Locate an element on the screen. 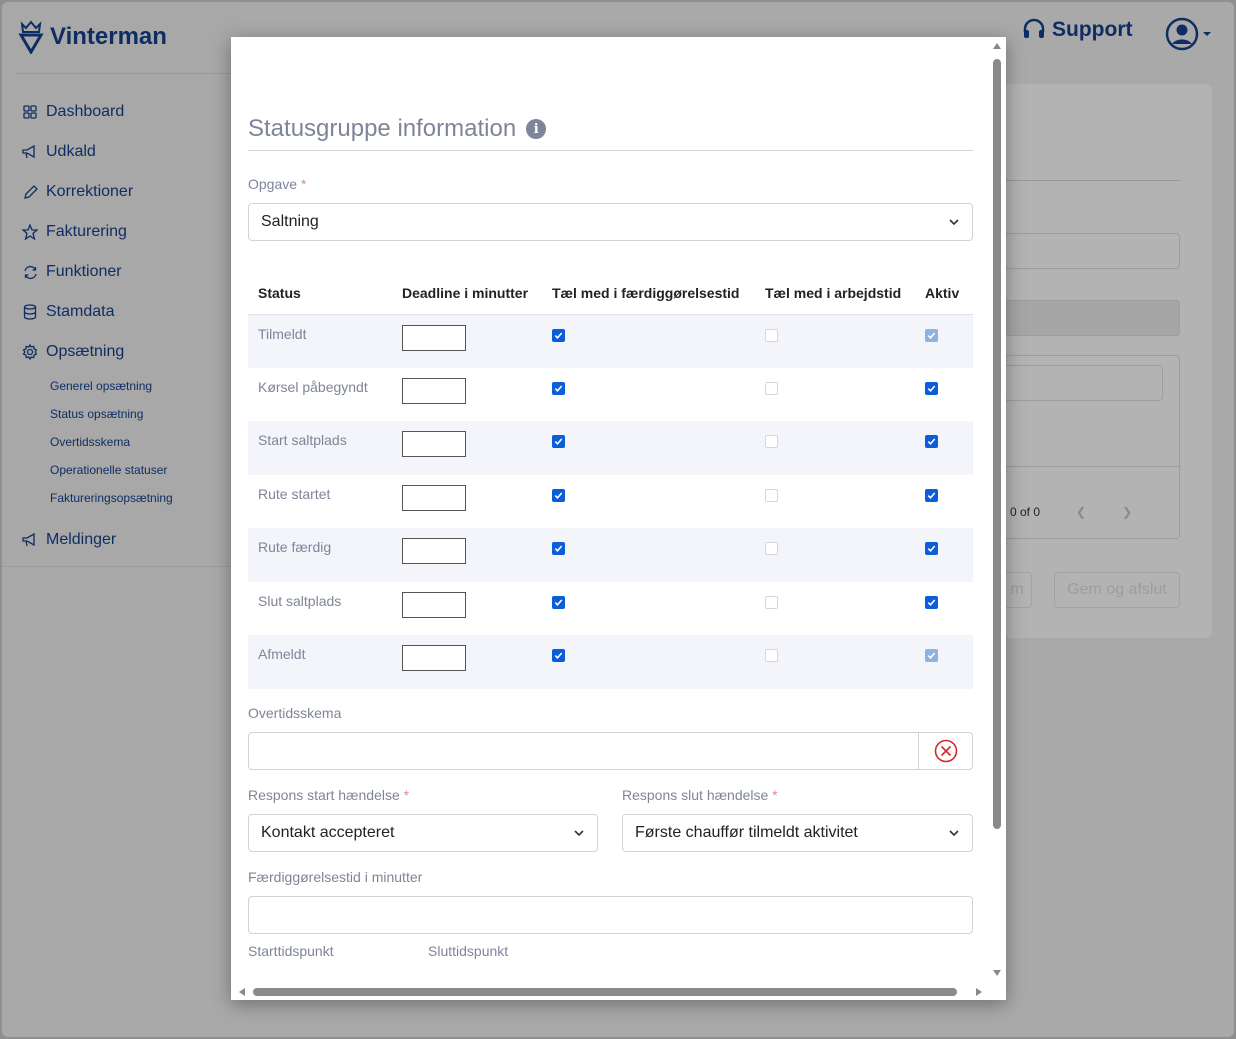 This screenshot has width=1236, height=1039. status-row: Slut saltplads is located at coordinates (610, 609).